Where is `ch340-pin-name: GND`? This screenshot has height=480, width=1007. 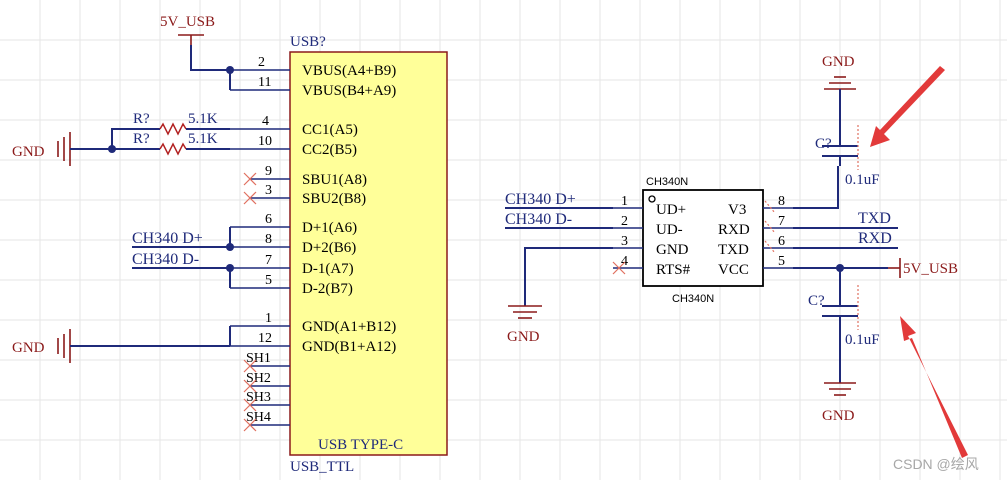 ch340-pin-name: GND is located at coordinates (672, 250).